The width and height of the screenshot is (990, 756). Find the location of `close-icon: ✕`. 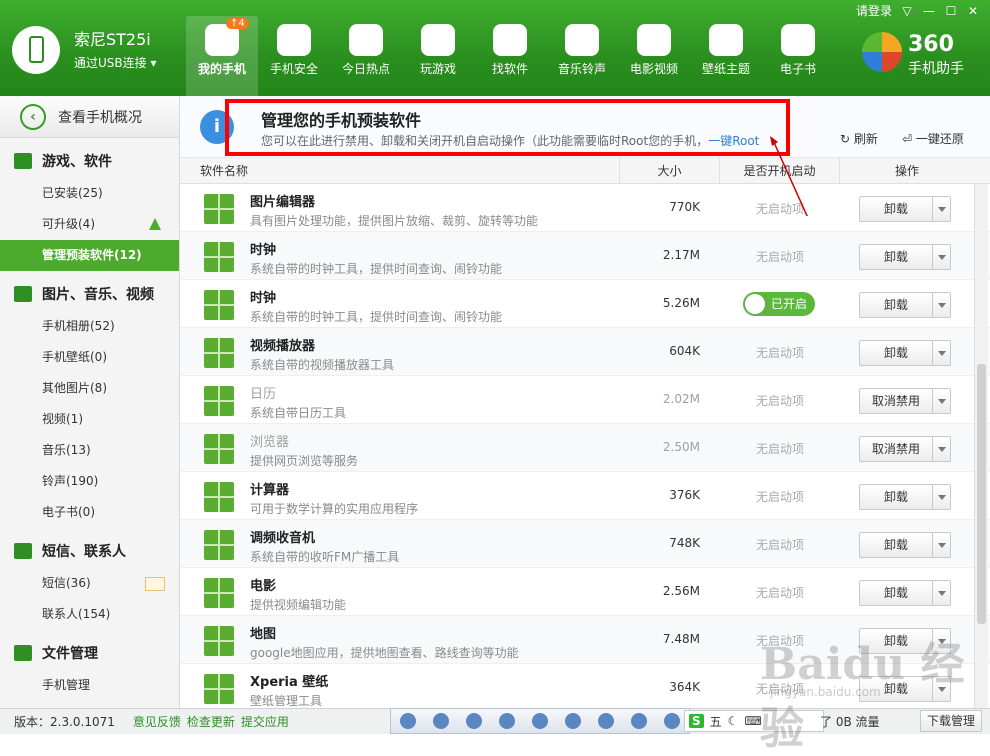

close-icon: ✕ is located at coordinates (973, 11).